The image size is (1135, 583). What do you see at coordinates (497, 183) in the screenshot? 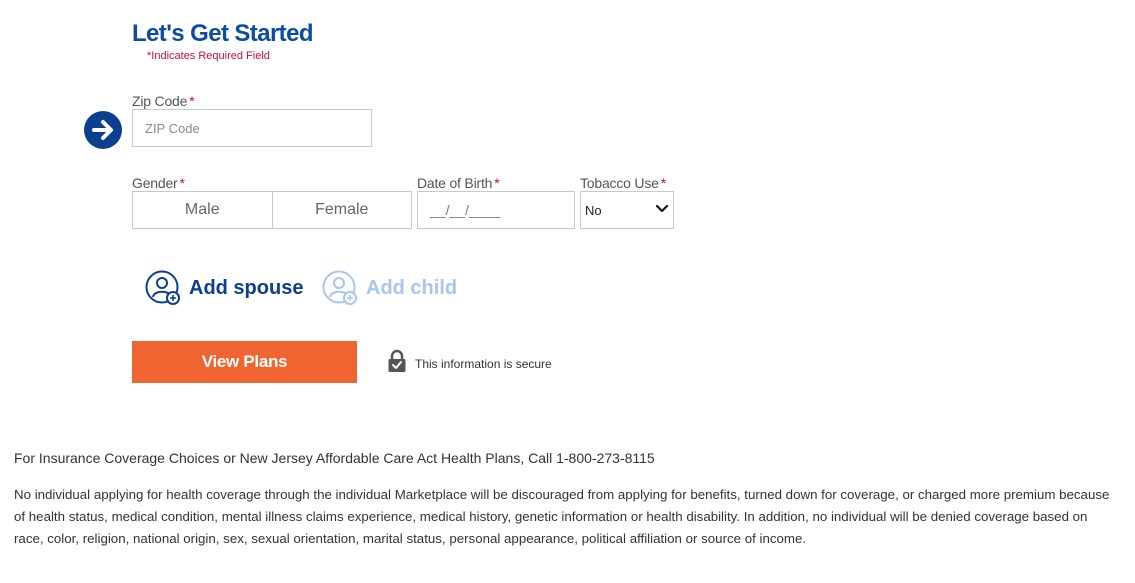
I see `dob-required-star: *` at bounding box center [497, 183].